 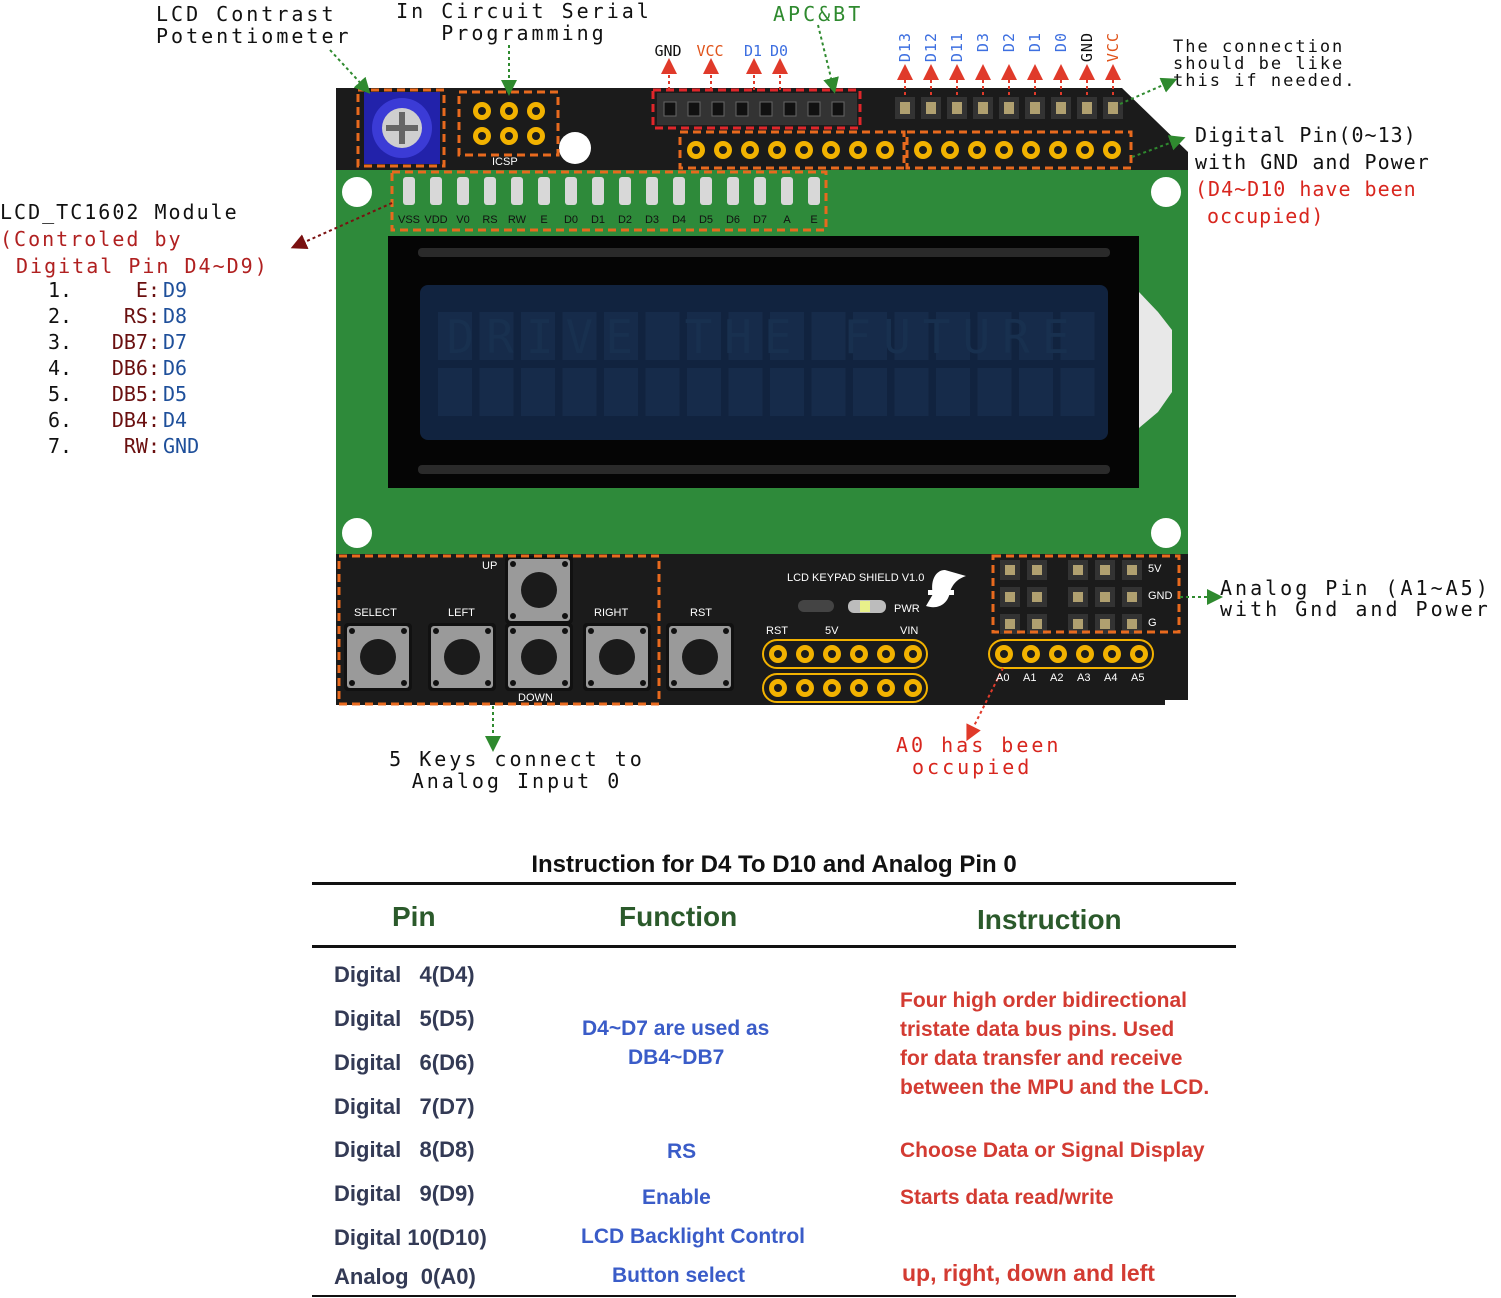 What do you see at coordinates (652, 220) in the screenshot?
I see `lcd-pin-label: D3` at bounding box center [652, 220].